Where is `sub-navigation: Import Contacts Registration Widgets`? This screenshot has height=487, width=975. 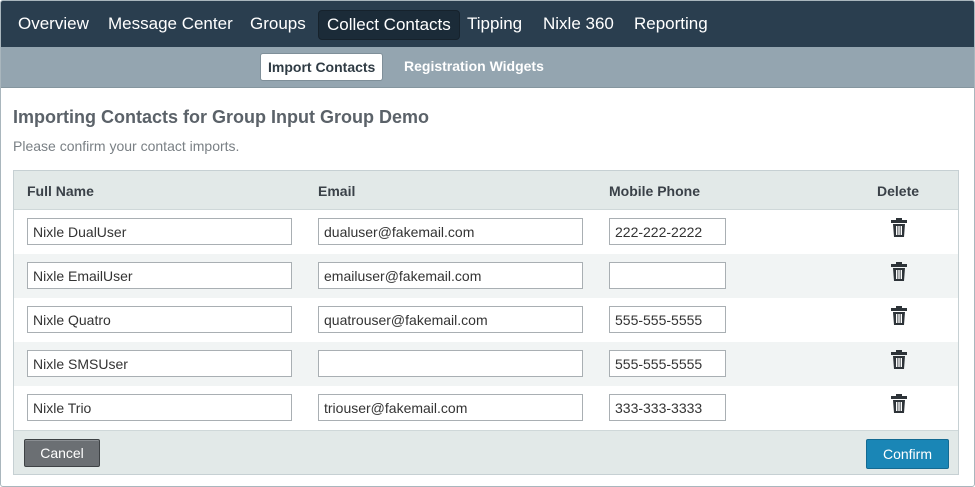
sub-navigation: Import Contacts Registration Widgets is located at coordinates (487, 67).